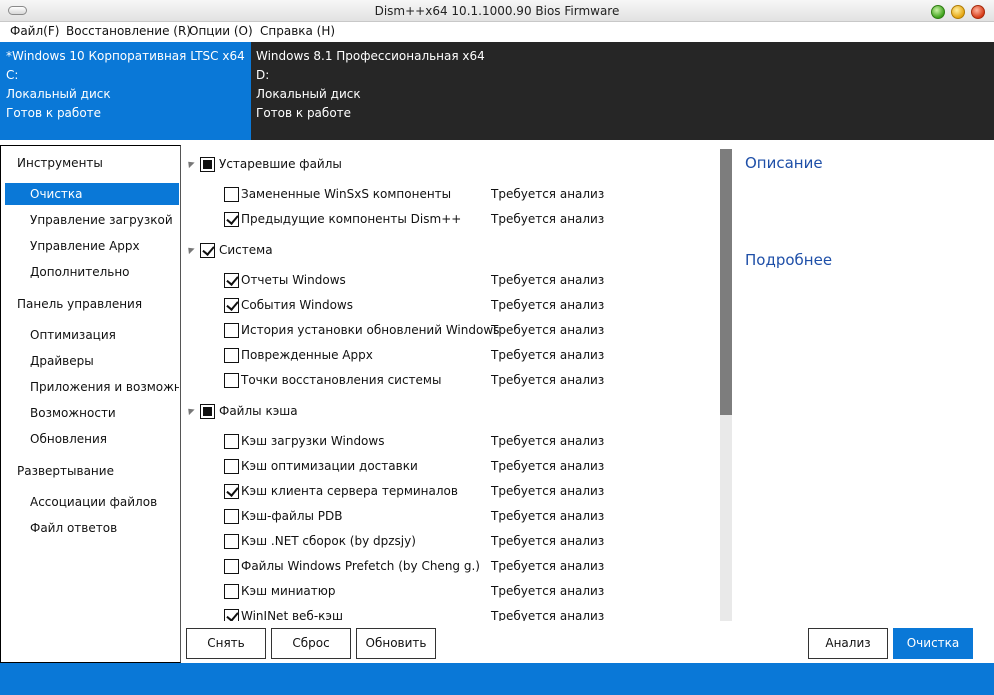 The image size is (994, 695). I want to click on group-label: Устаревшие файлы, so click(280, 164).